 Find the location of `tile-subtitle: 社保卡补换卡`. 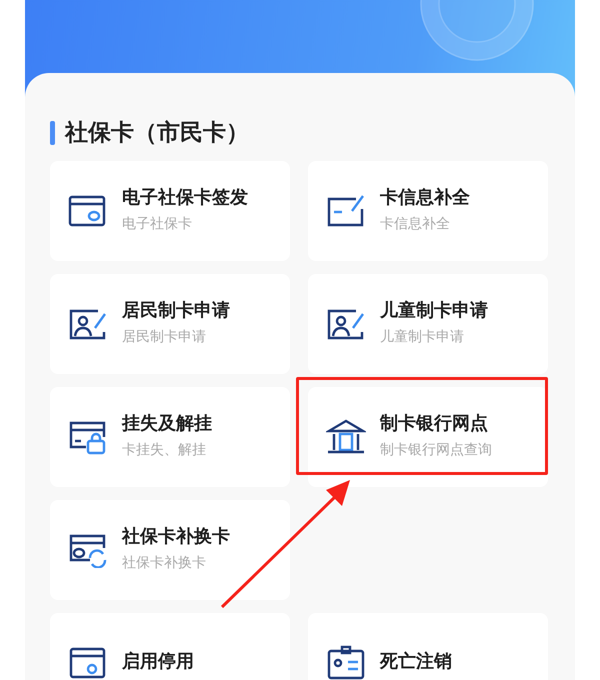

tile-subtitle: 社保卡补换卡 is located at coordinates (164, 563).